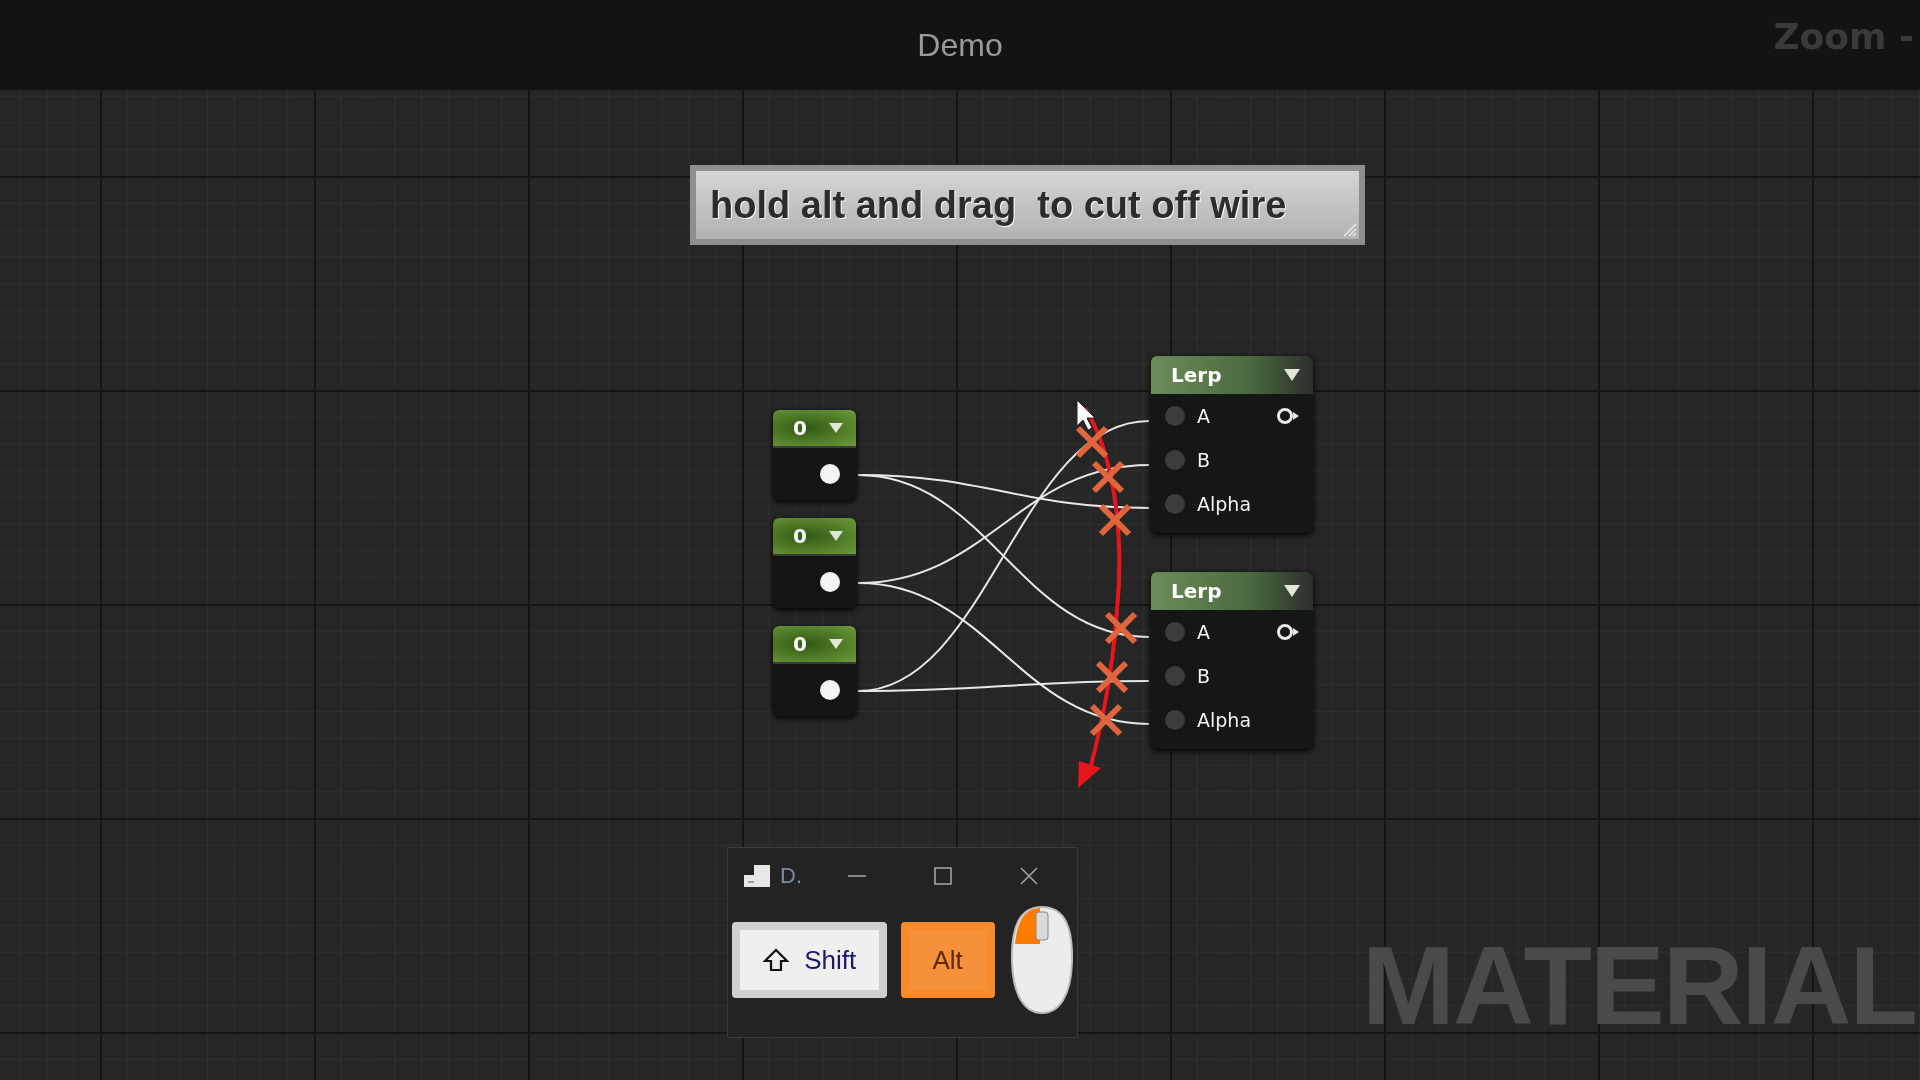  I want to click on window-title: D., so click(791, 876).